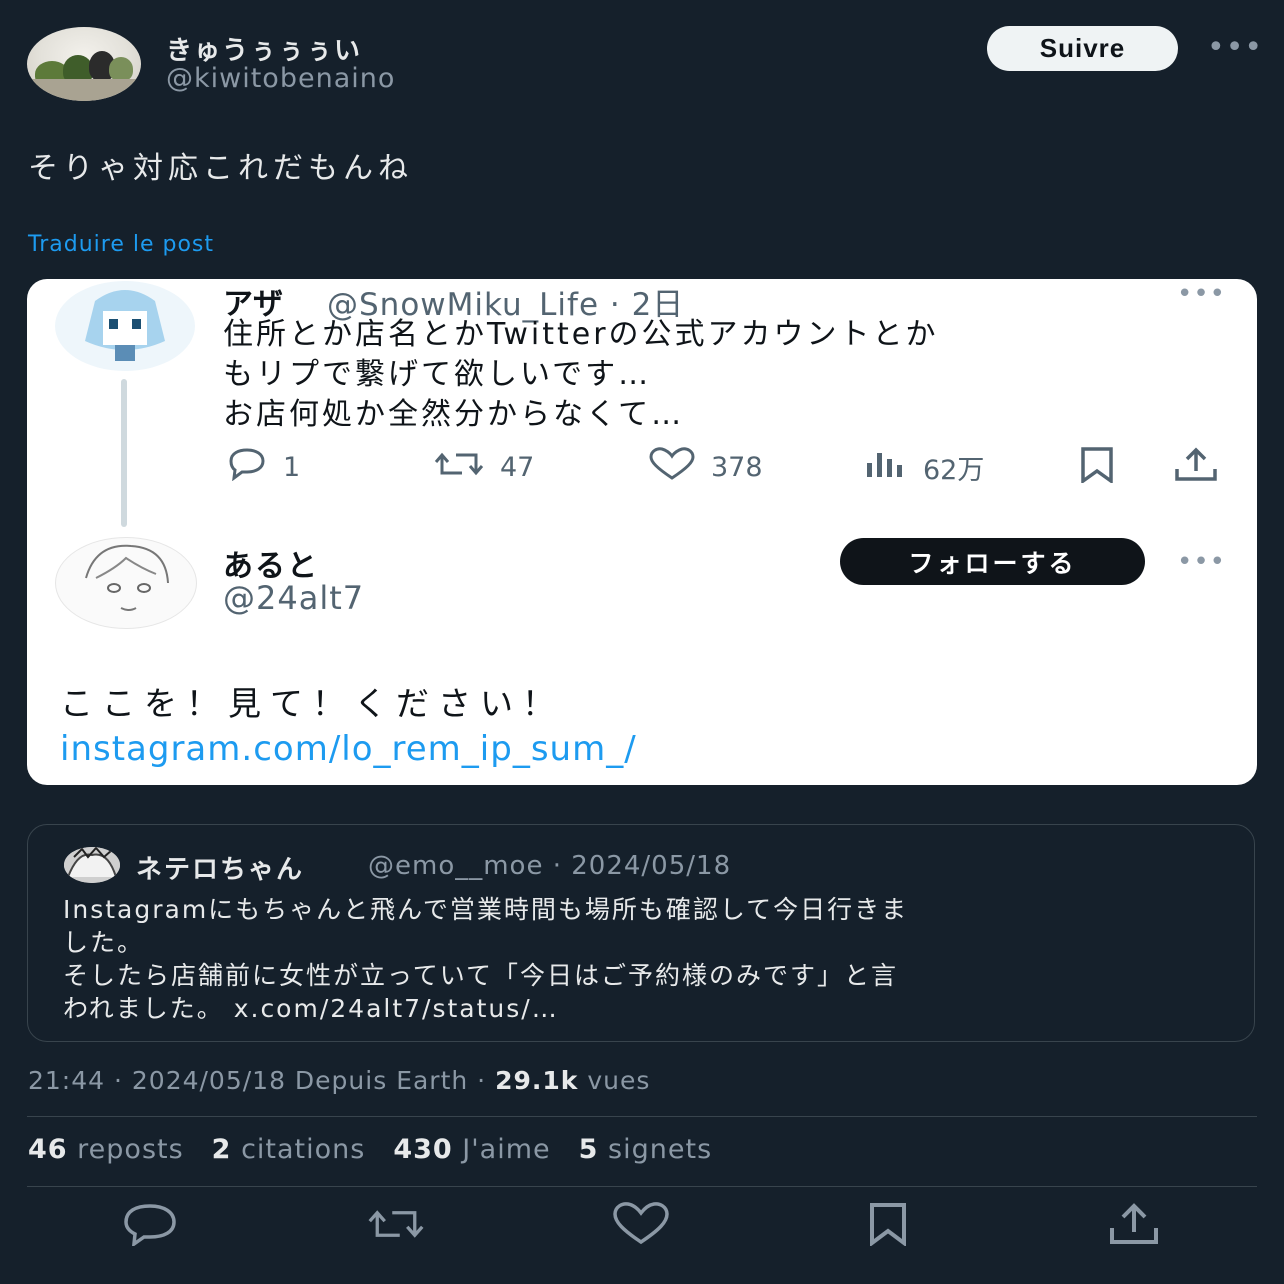 The image size is (1284, 1284). Describe the element at coordinates (220, 168) in the screenshot. I see `tweet-text: そりゃ対応これだもんね` at that location.